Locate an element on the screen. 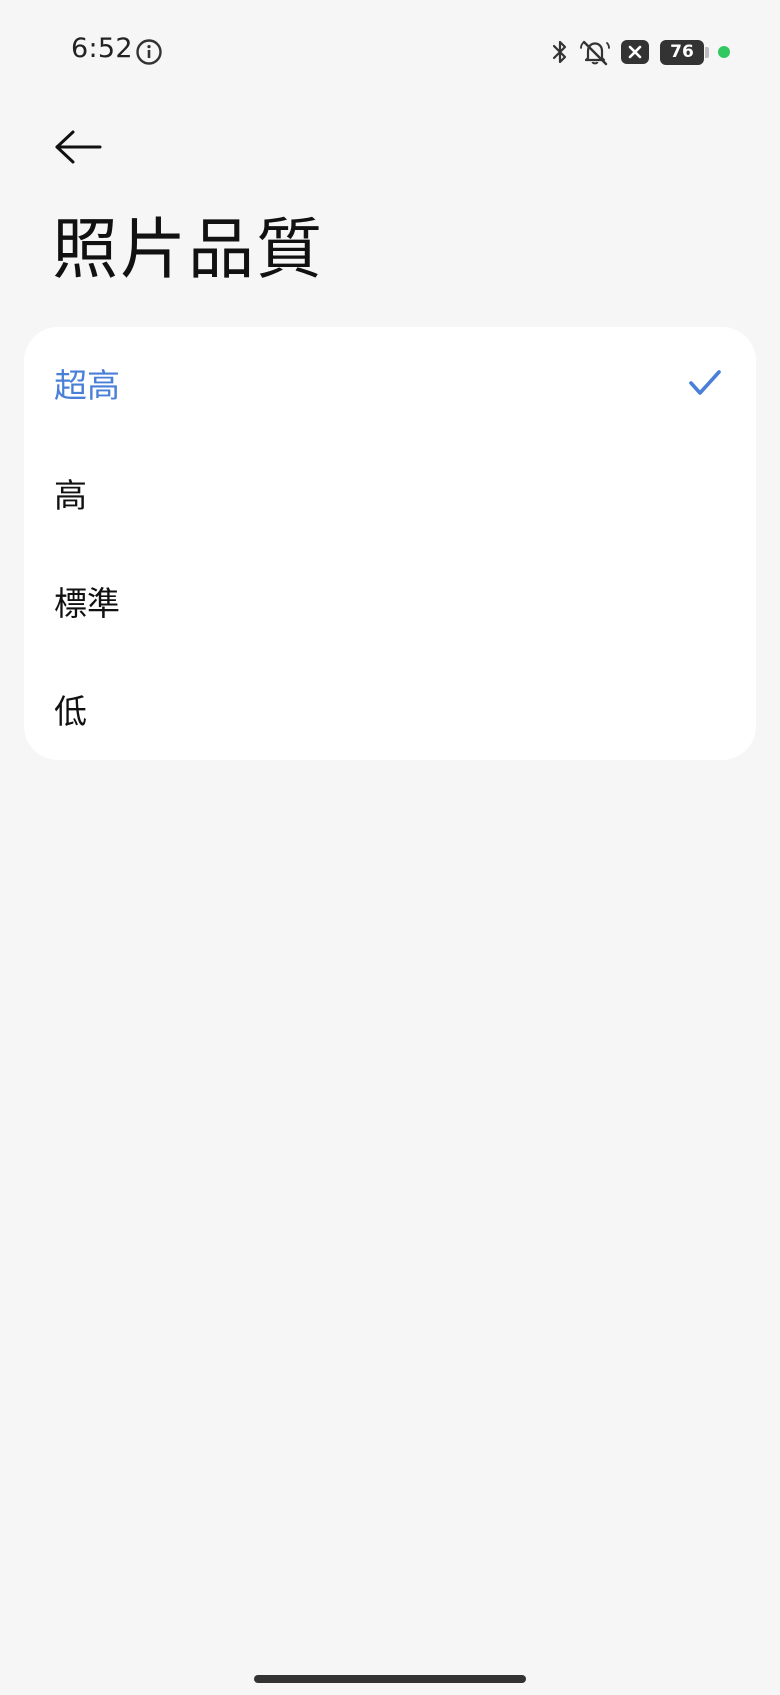 Image resolution: width=780 pixels, height=1695 pixels. status-time: 6:52 is located at coordinates (102, 48).